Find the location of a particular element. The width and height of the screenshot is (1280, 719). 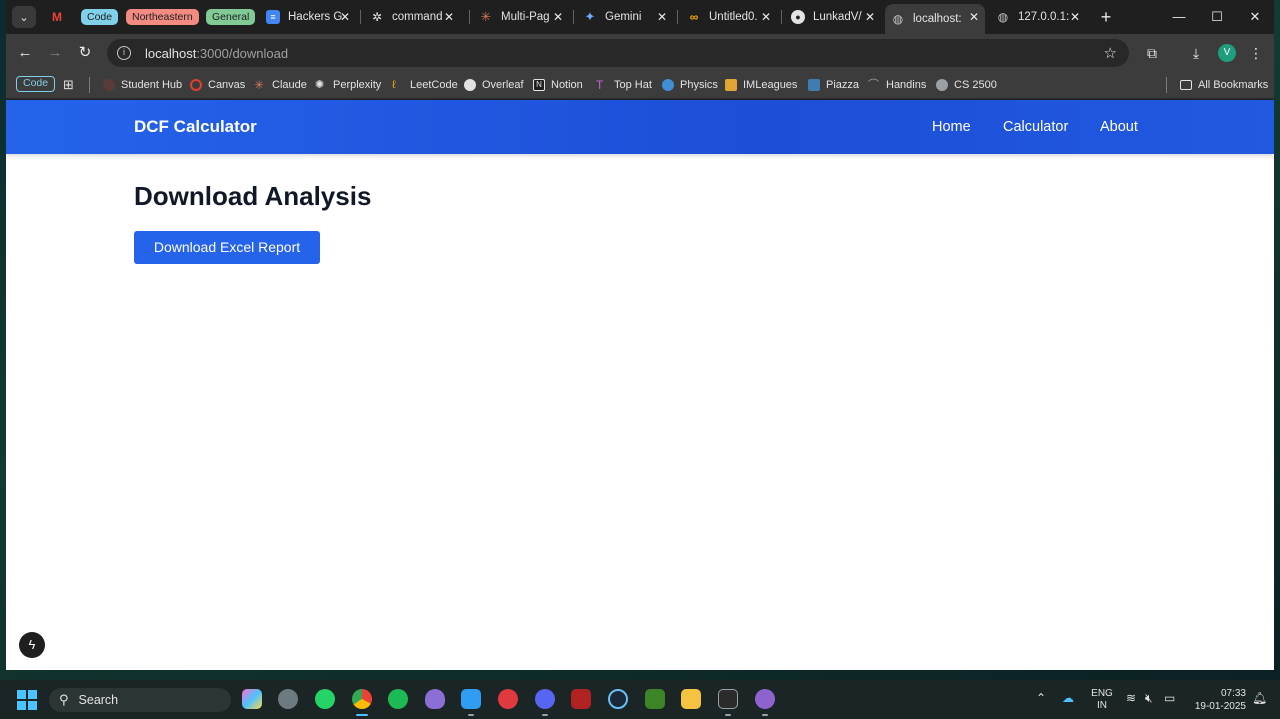

bookmark-label: Notion is located at coordinates (567, 85).